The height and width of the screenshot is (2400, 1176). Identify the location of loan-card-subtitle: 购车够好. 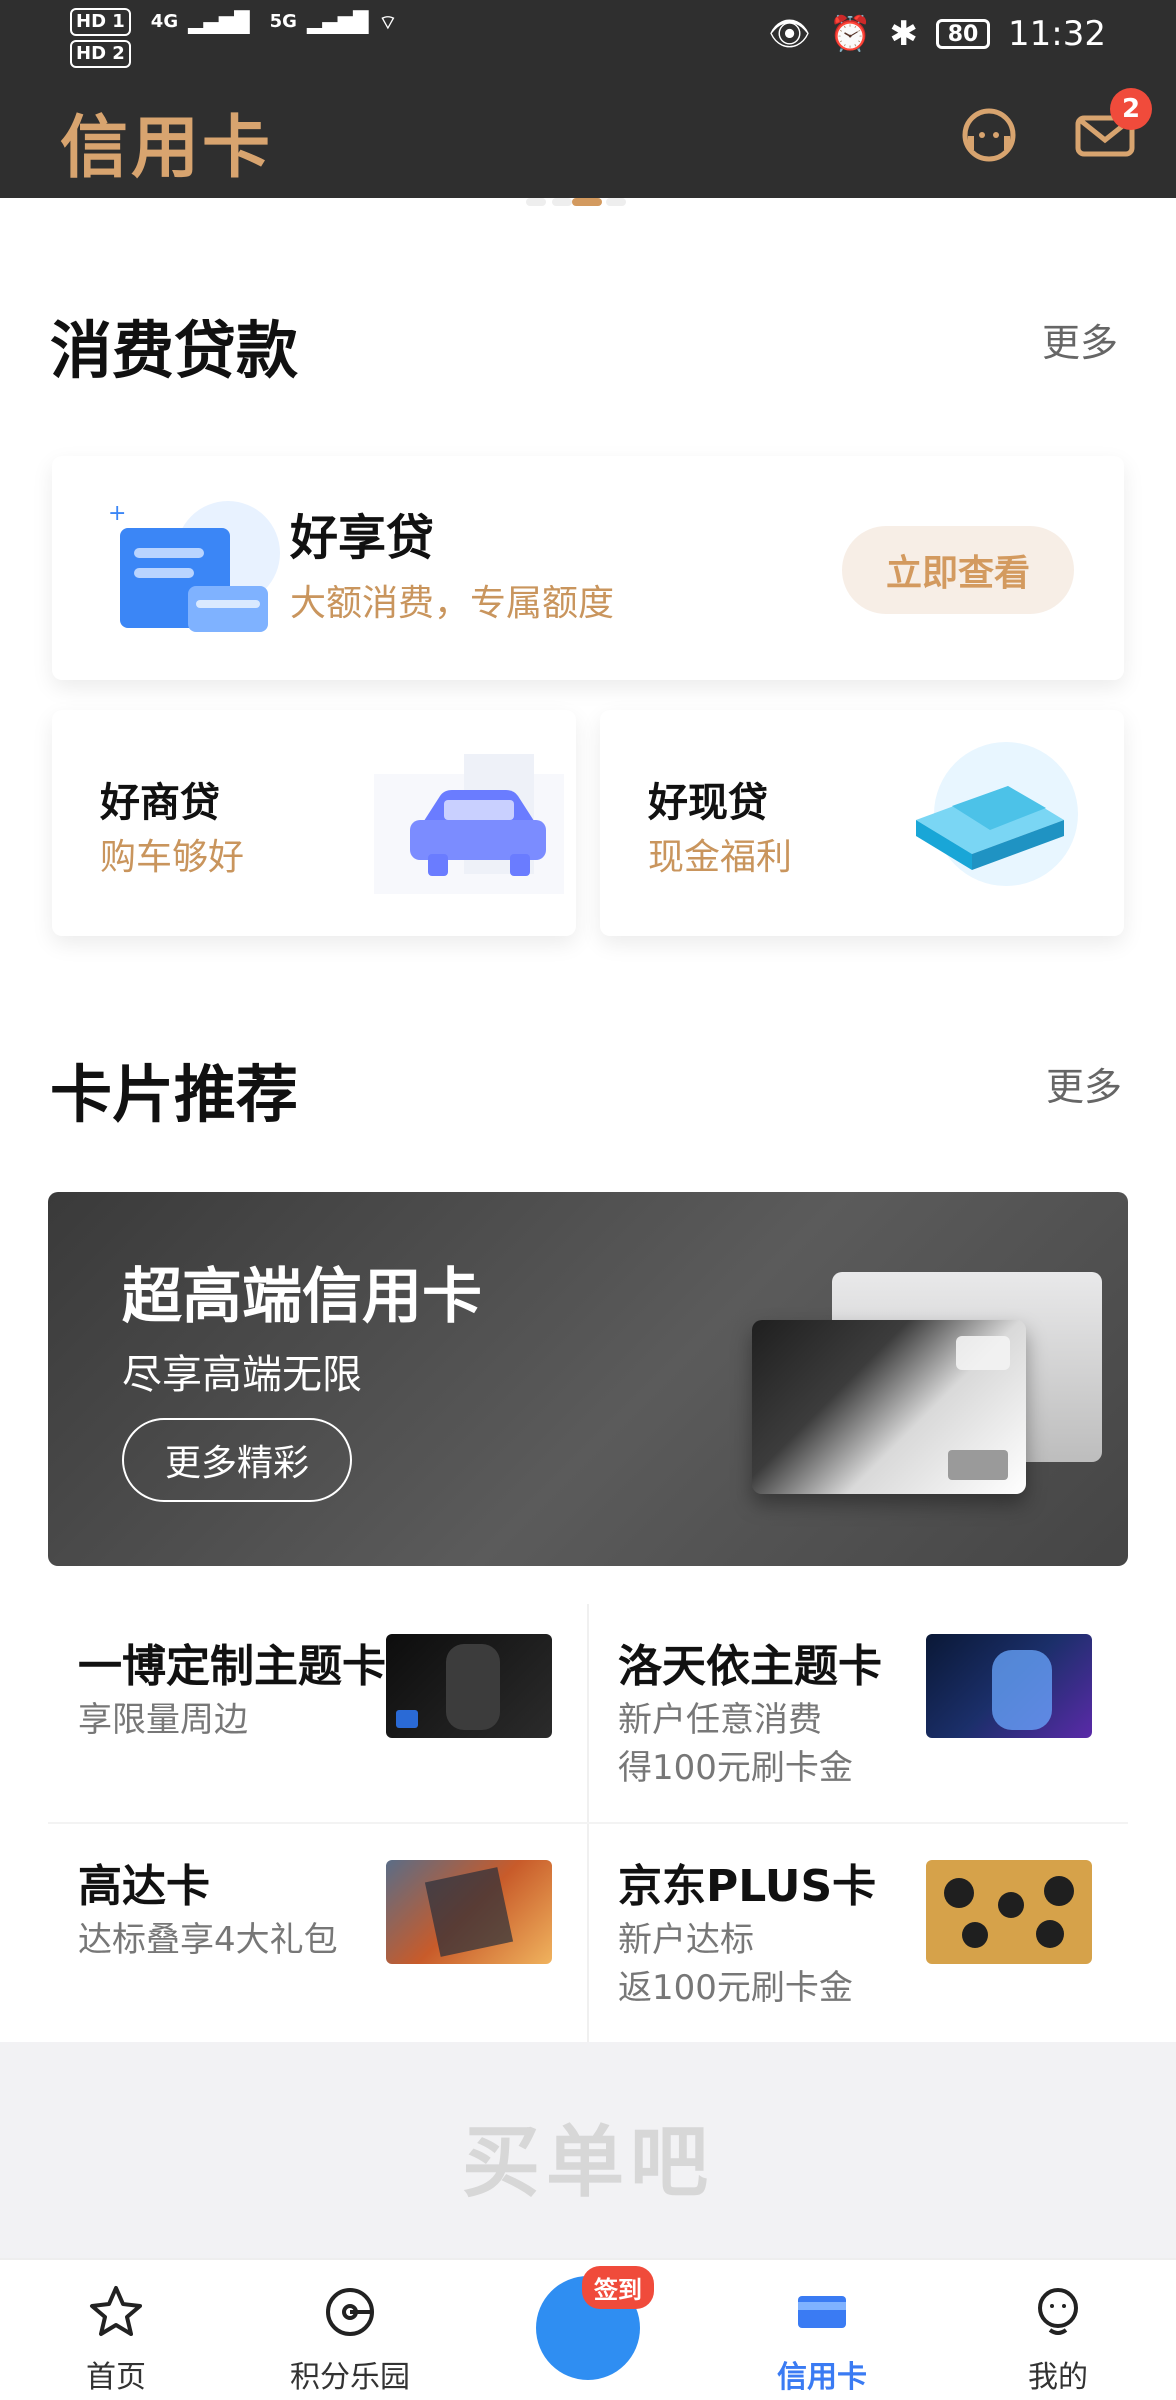
(172, 857).